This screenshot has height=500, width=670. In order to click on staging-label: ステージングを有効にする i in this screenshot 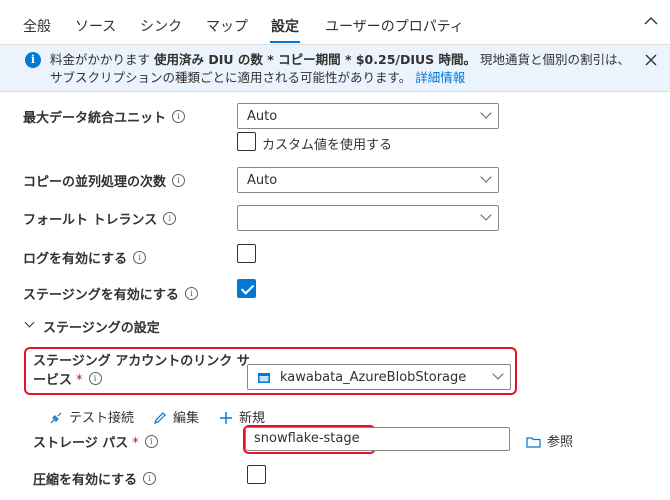, I will do `click(110, 293)`.